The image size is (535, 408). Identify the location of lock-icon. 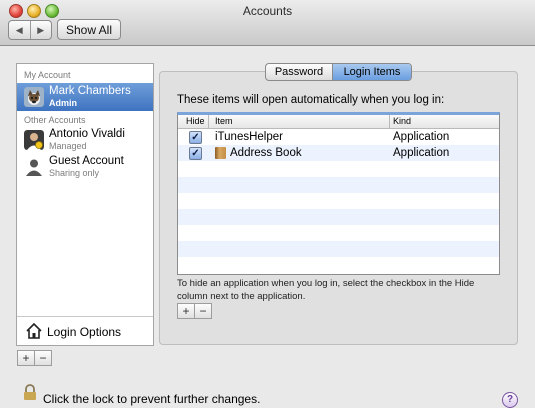
(30, 392).